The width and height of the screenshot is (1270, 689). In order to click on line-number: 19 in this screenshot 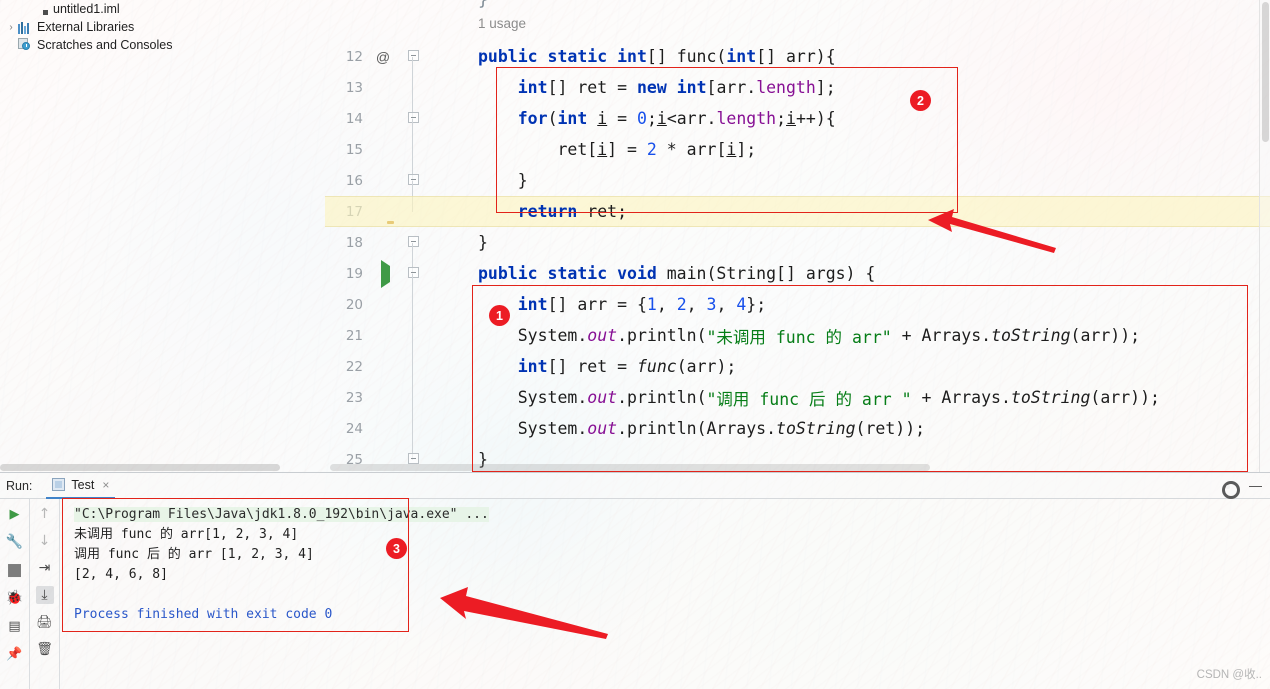, I will do `click(354, 273)`.